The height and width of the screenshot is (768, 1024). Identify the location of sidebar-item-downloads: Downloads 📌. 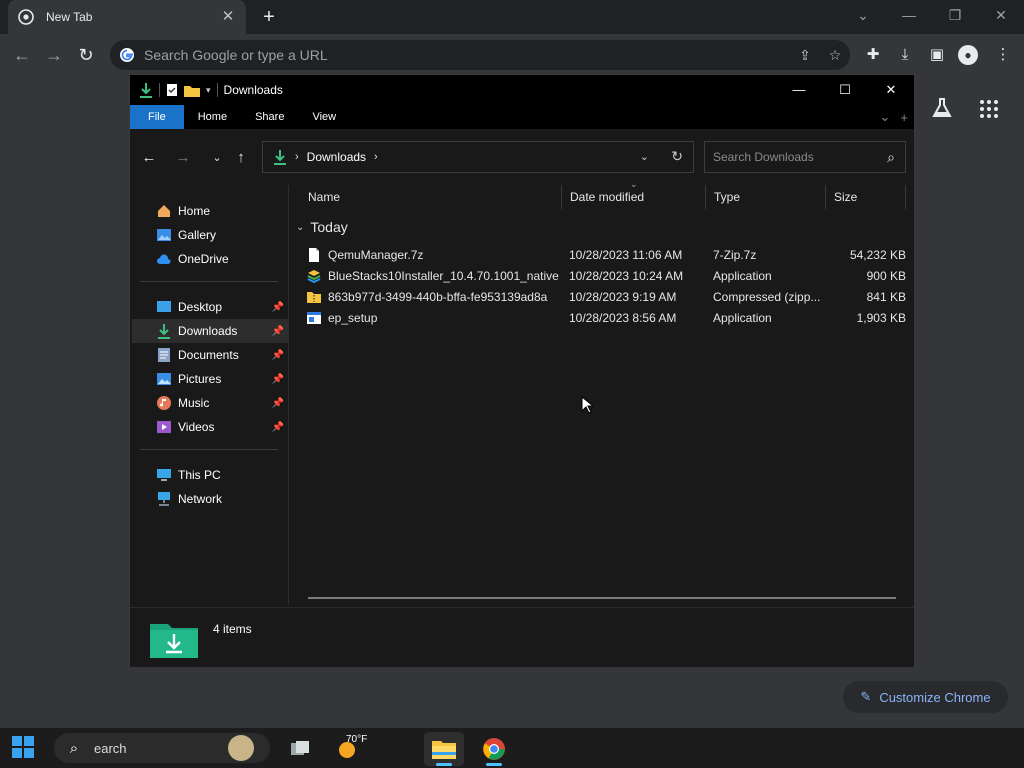
(210, 331).